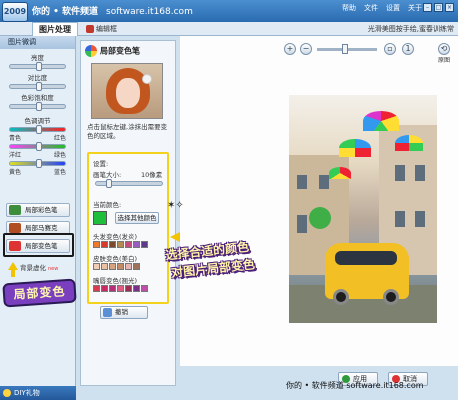  I want to click on yellow-blue-slider, so click(37, 163).